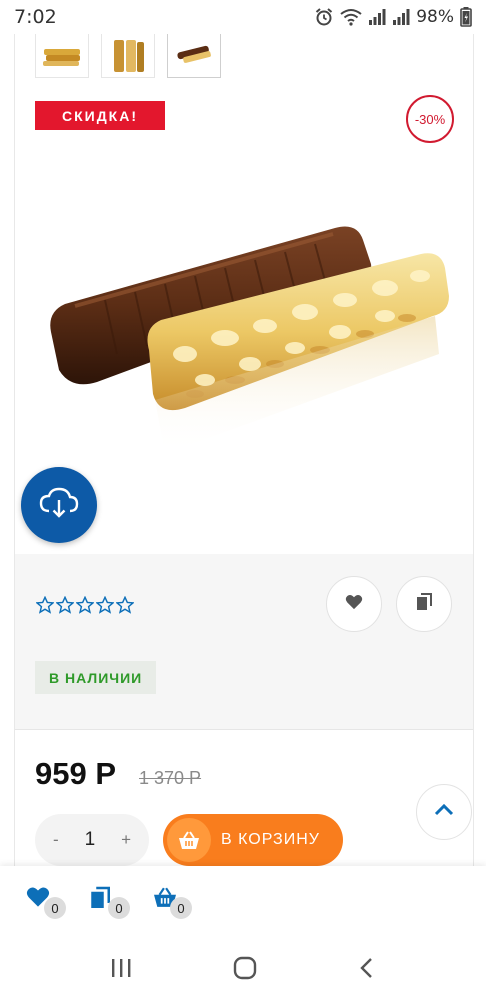  I want to click on battery-icon, so click(466, 17).